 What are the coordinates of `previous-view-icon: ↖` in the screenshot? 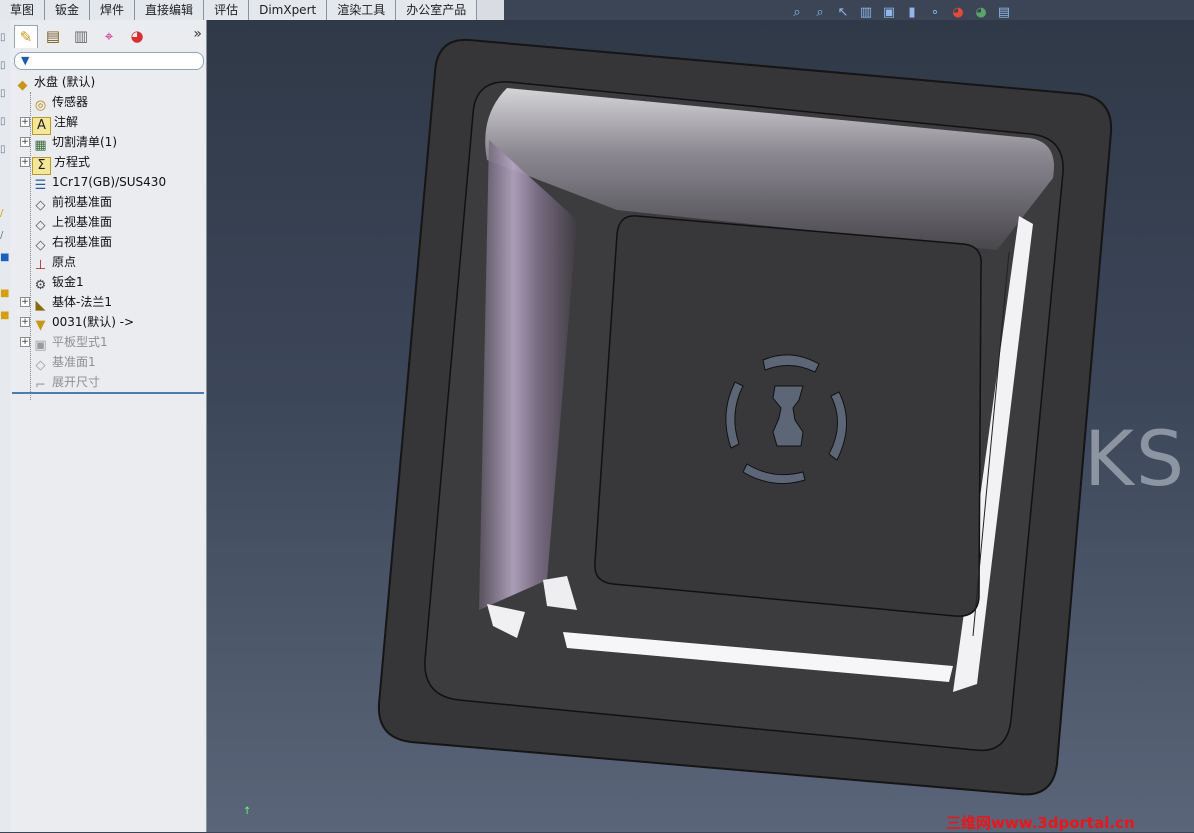 It's located at (843, 13).